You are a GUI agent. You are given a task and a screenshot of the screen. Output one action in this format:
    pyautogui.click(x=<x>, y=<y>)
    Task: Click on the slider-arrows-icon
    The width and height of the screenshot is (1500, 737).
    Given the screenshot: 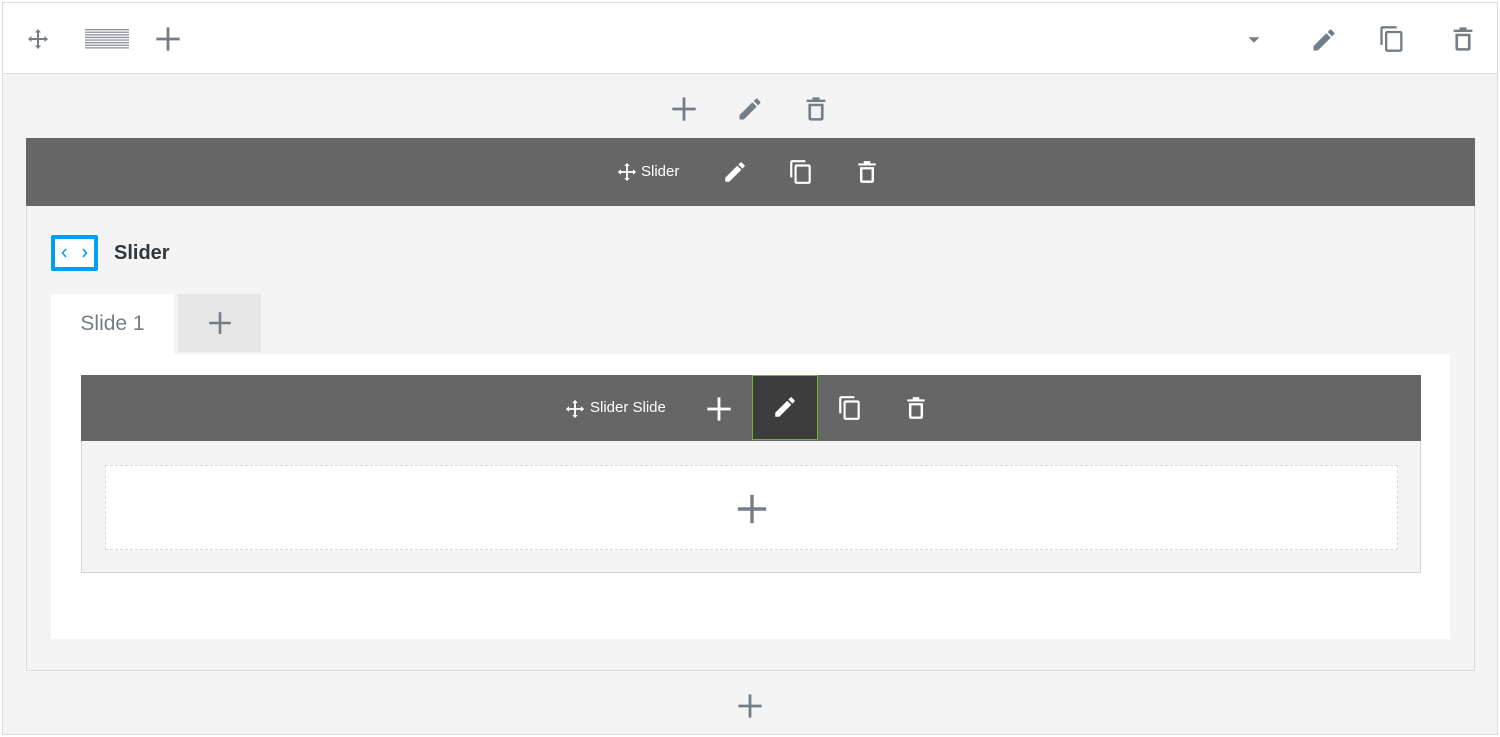 What is the action you would take?
    pyautogui.click(x=74, y=253)
    